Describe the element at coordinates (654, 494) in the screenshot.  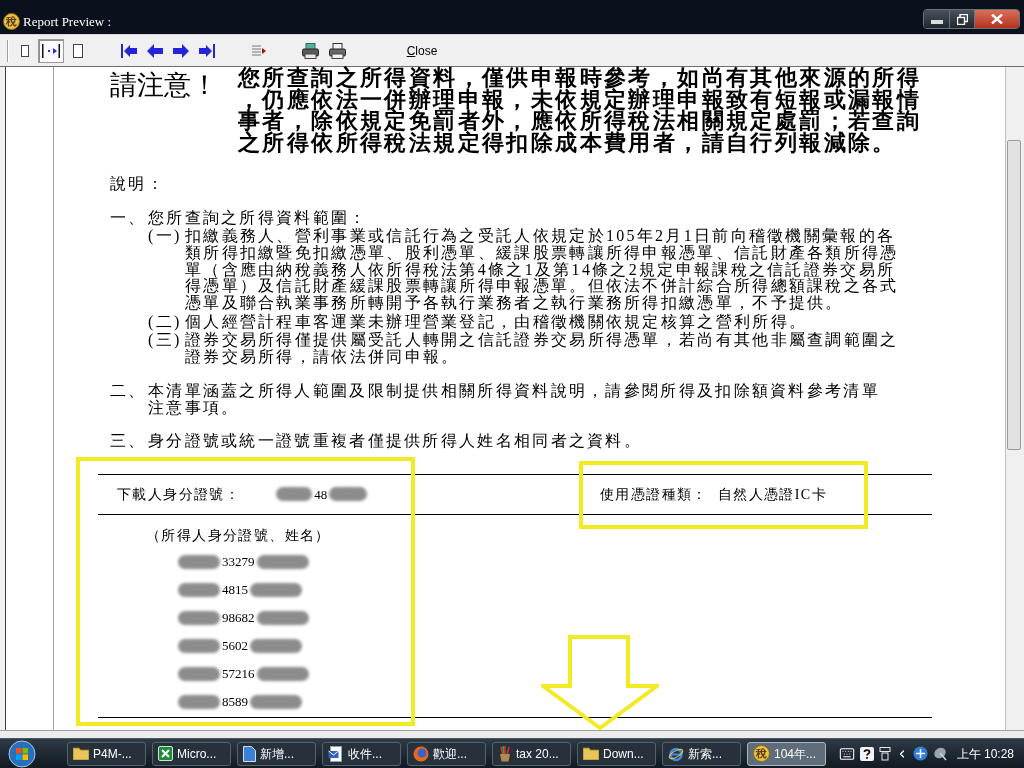
I see `certificate-label: 使用憑證種類：` at that location.